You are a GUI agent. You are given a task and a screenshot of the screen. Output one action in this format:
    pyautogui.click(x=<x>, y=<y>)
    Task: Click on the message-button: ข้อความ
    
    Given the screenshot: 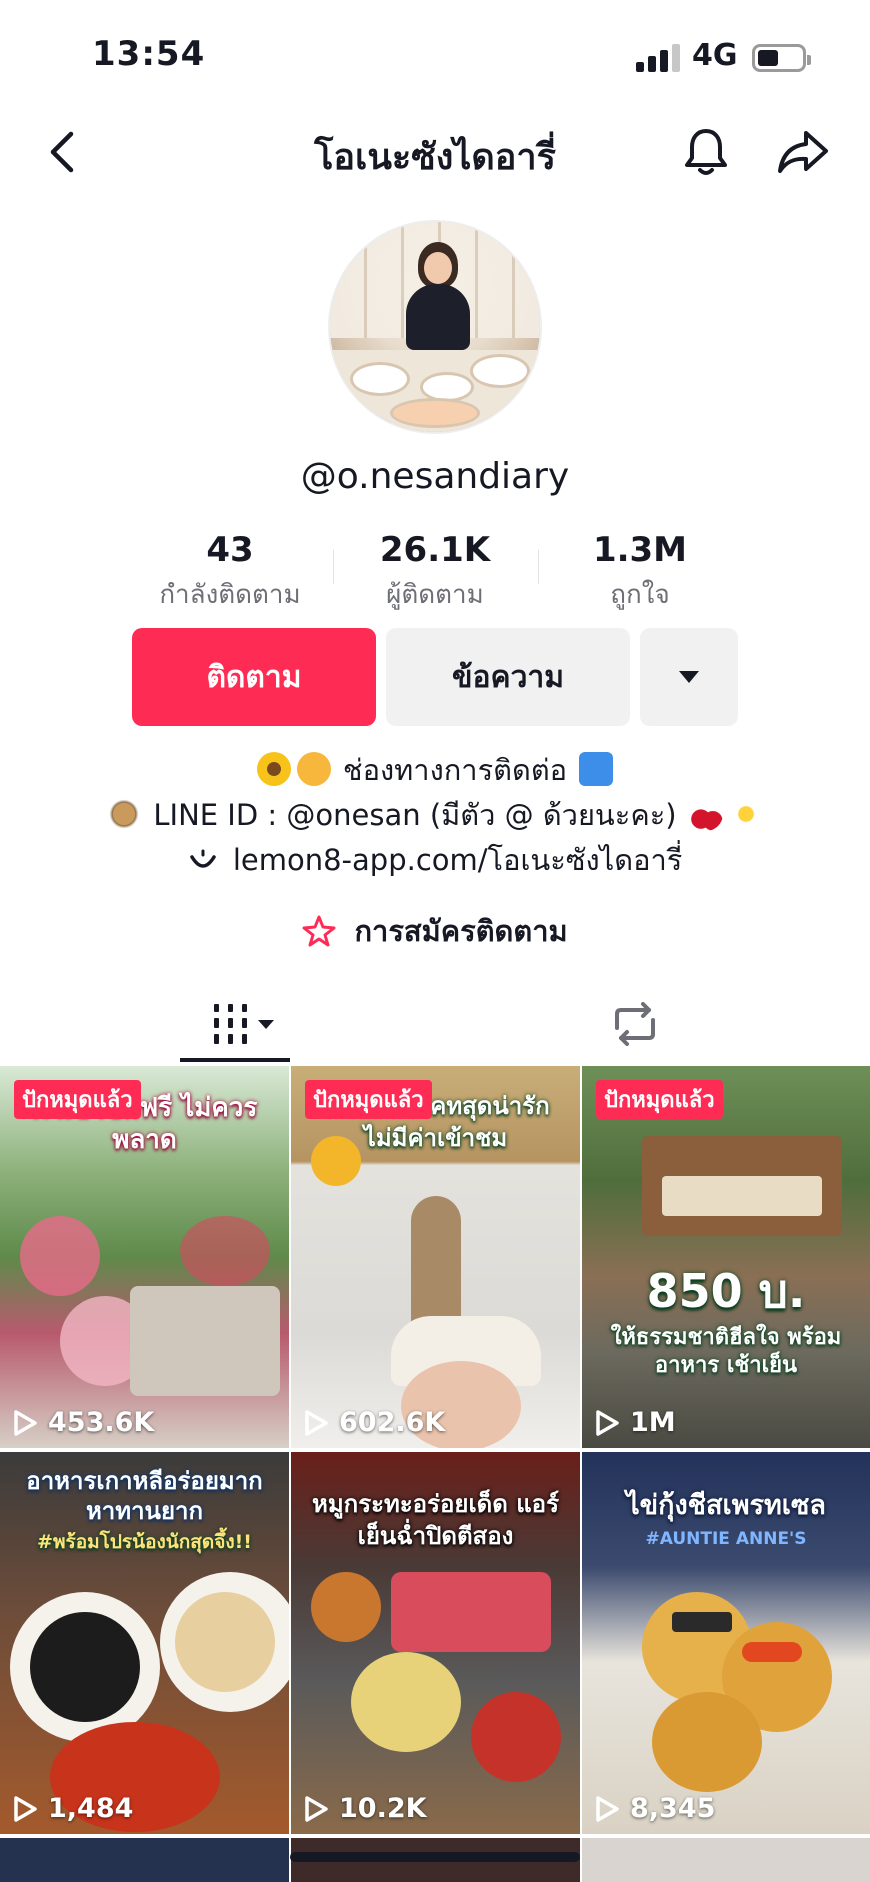 What is the action you would take?
    pyautogui.click(x=508, y=677)
    